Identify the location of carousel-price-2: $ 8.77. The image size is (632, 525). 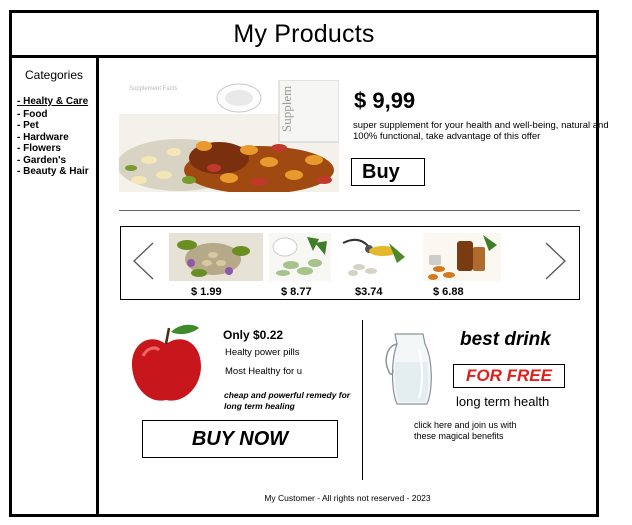
(296, 292).